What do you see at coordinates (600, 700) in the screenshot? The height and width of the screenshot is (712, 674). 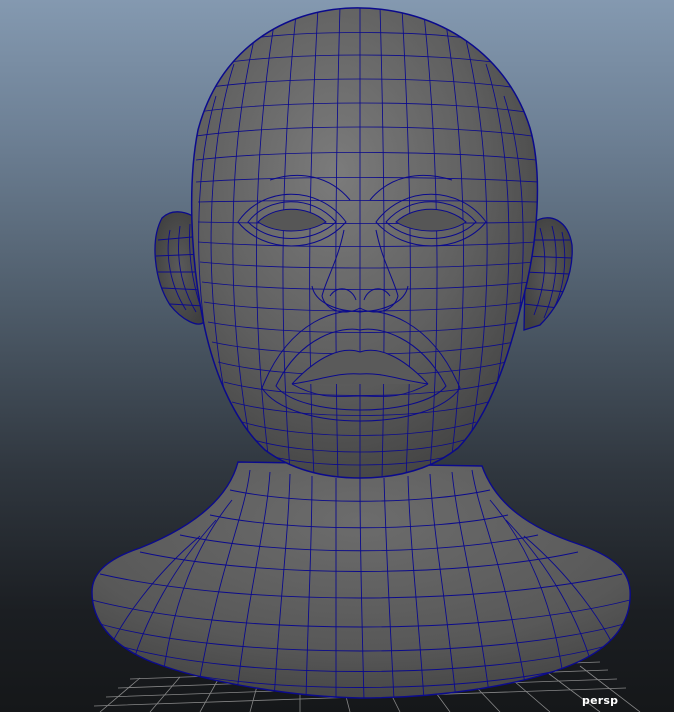 I see `camera-name-label: persp` at bounding box center [600, 700].